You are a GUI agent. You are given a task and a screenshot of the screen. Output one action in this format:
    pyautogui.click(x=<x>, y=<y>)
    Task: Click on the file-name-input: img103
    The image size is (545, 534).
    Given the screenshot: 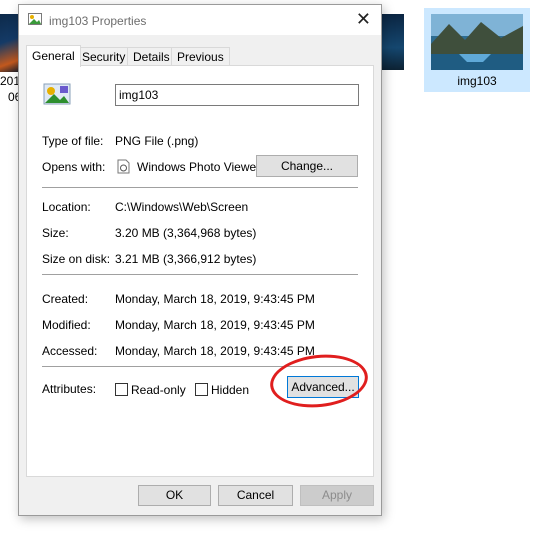 What is the action you would take?
    pyautogui.click(x=237, y=95)
    